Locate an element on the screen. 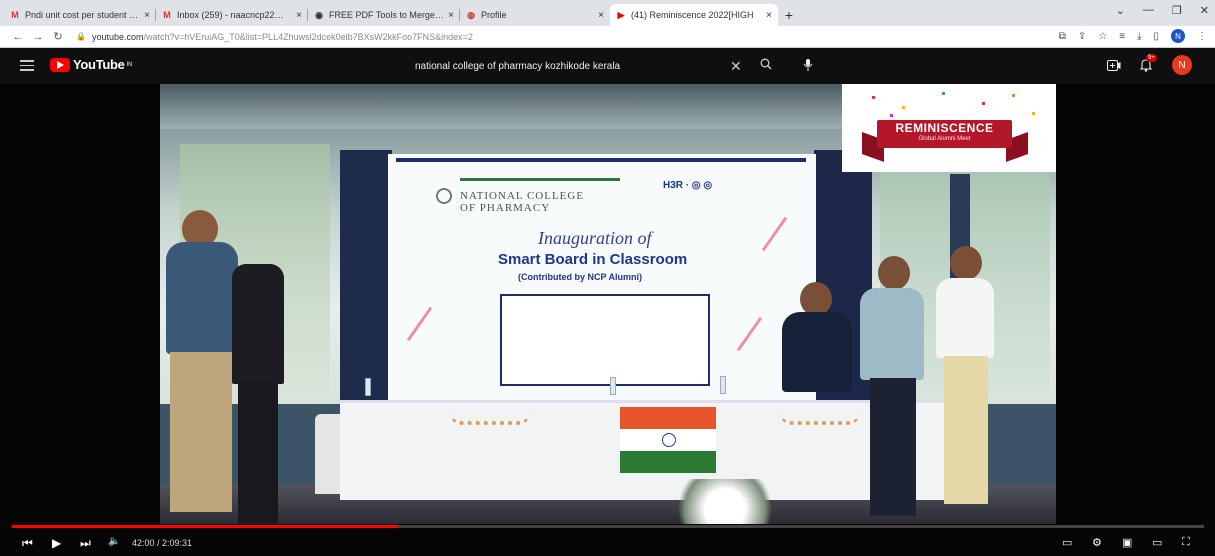 Image resolution: width=1215 pixels, height=556 pixels. reload-icon: ↻ is located at coordinates (58, 36).